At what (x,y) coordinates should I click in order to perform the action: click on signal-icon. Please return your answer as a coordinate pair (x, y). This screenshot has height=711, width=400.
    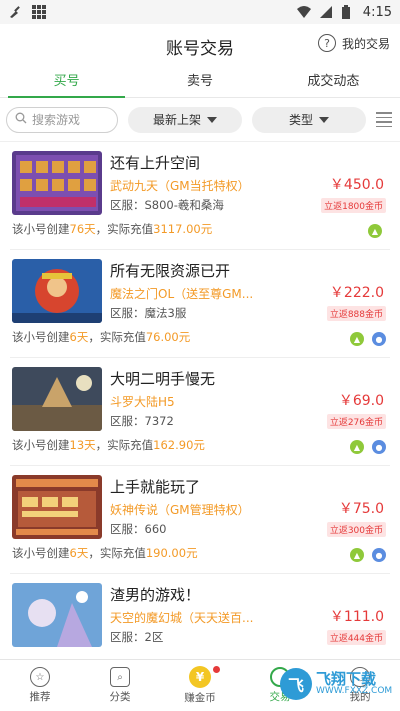
    Looking at the image, I should click on (326, 12).